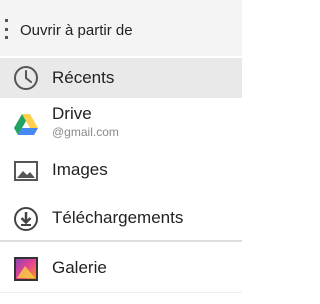  Describe the element at coordinates (72, 113) in the screenshot. I see `drawer-item-label: Drive` at that location.